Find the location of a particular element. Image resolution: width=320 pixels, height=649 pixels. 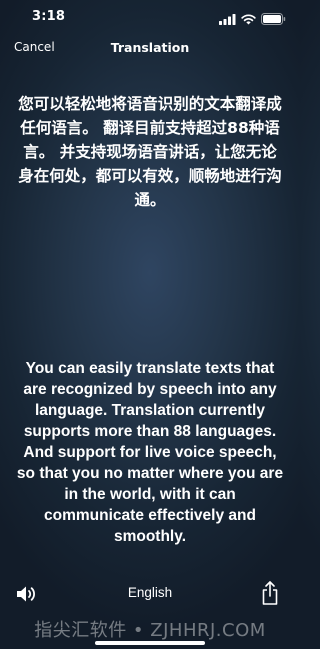

bottom-toolbar: English is located at coordinates (150, 594).